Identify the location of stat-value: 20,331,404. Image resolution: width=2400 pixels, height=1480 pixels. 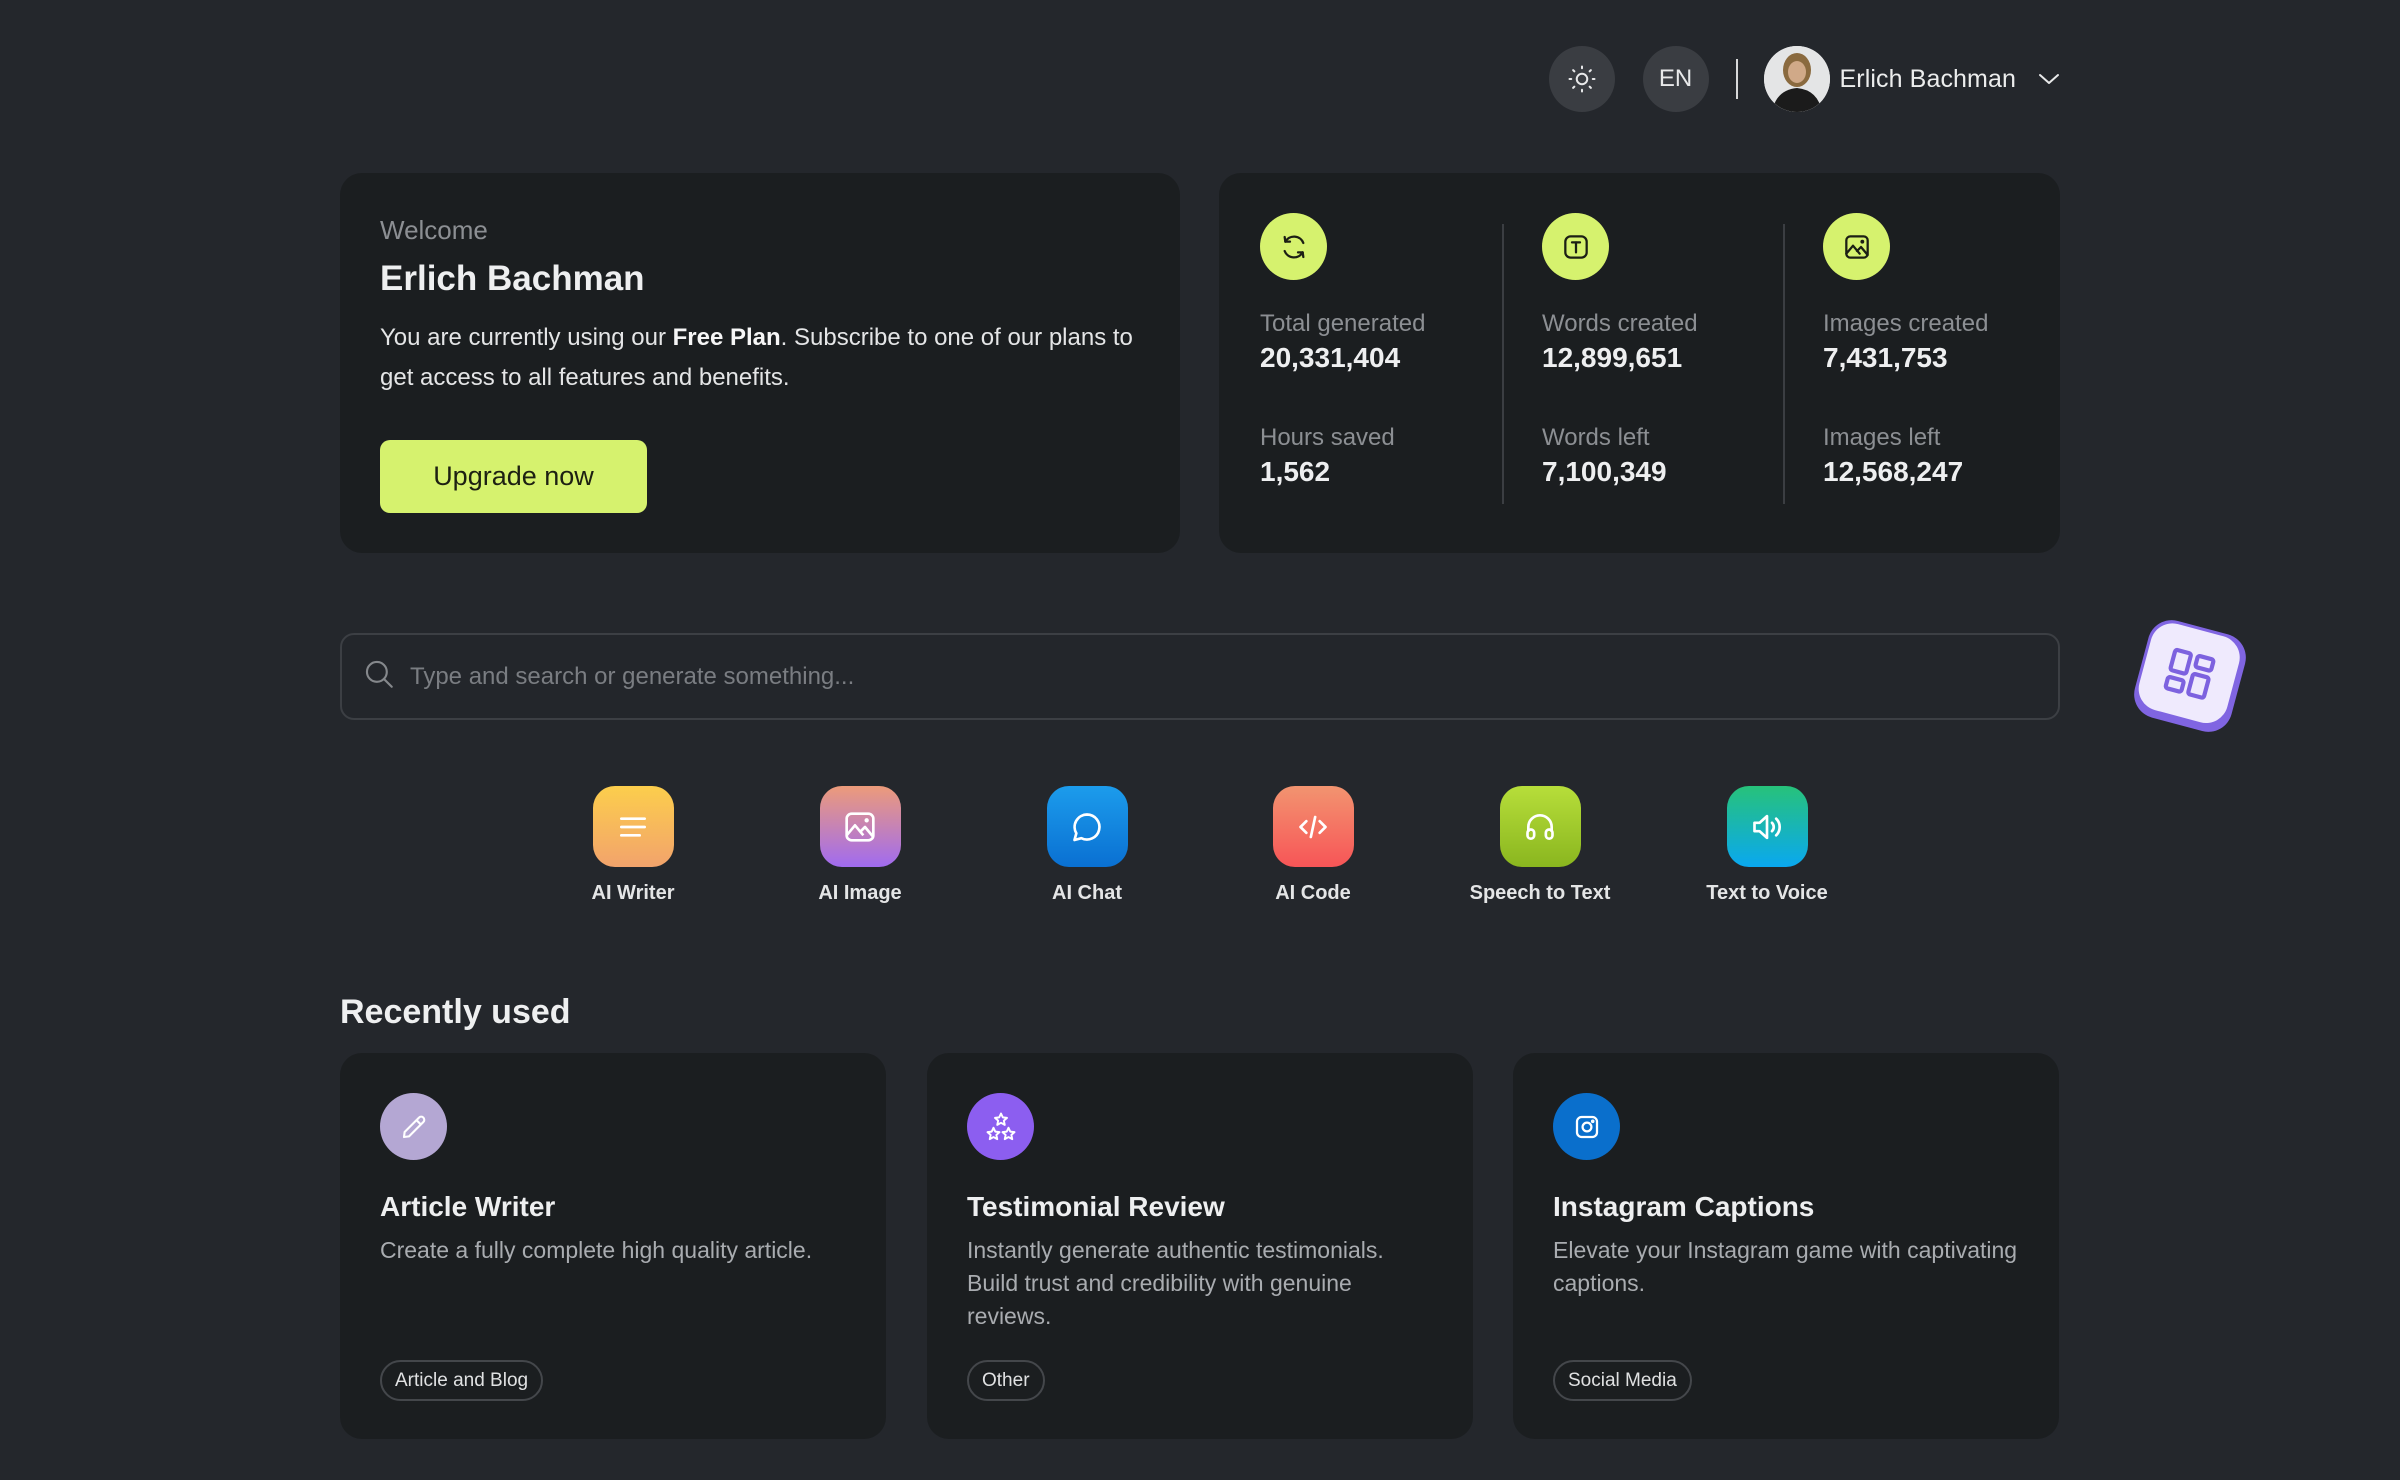
(1330, 357).